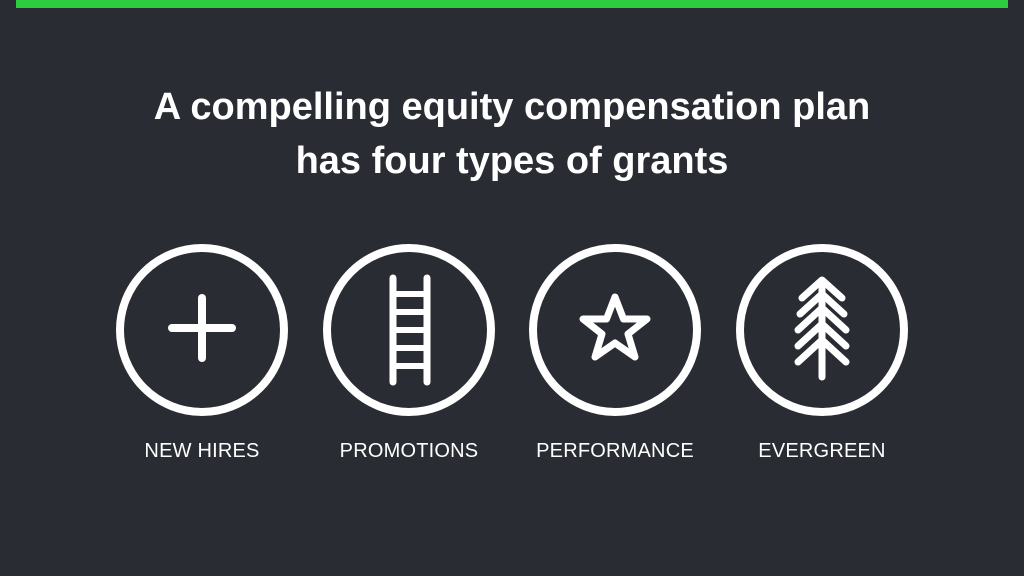 This screenshot has width=1024, height=576. I want to click on grant-new-hires: NEW HIRES, so click(202, 352).